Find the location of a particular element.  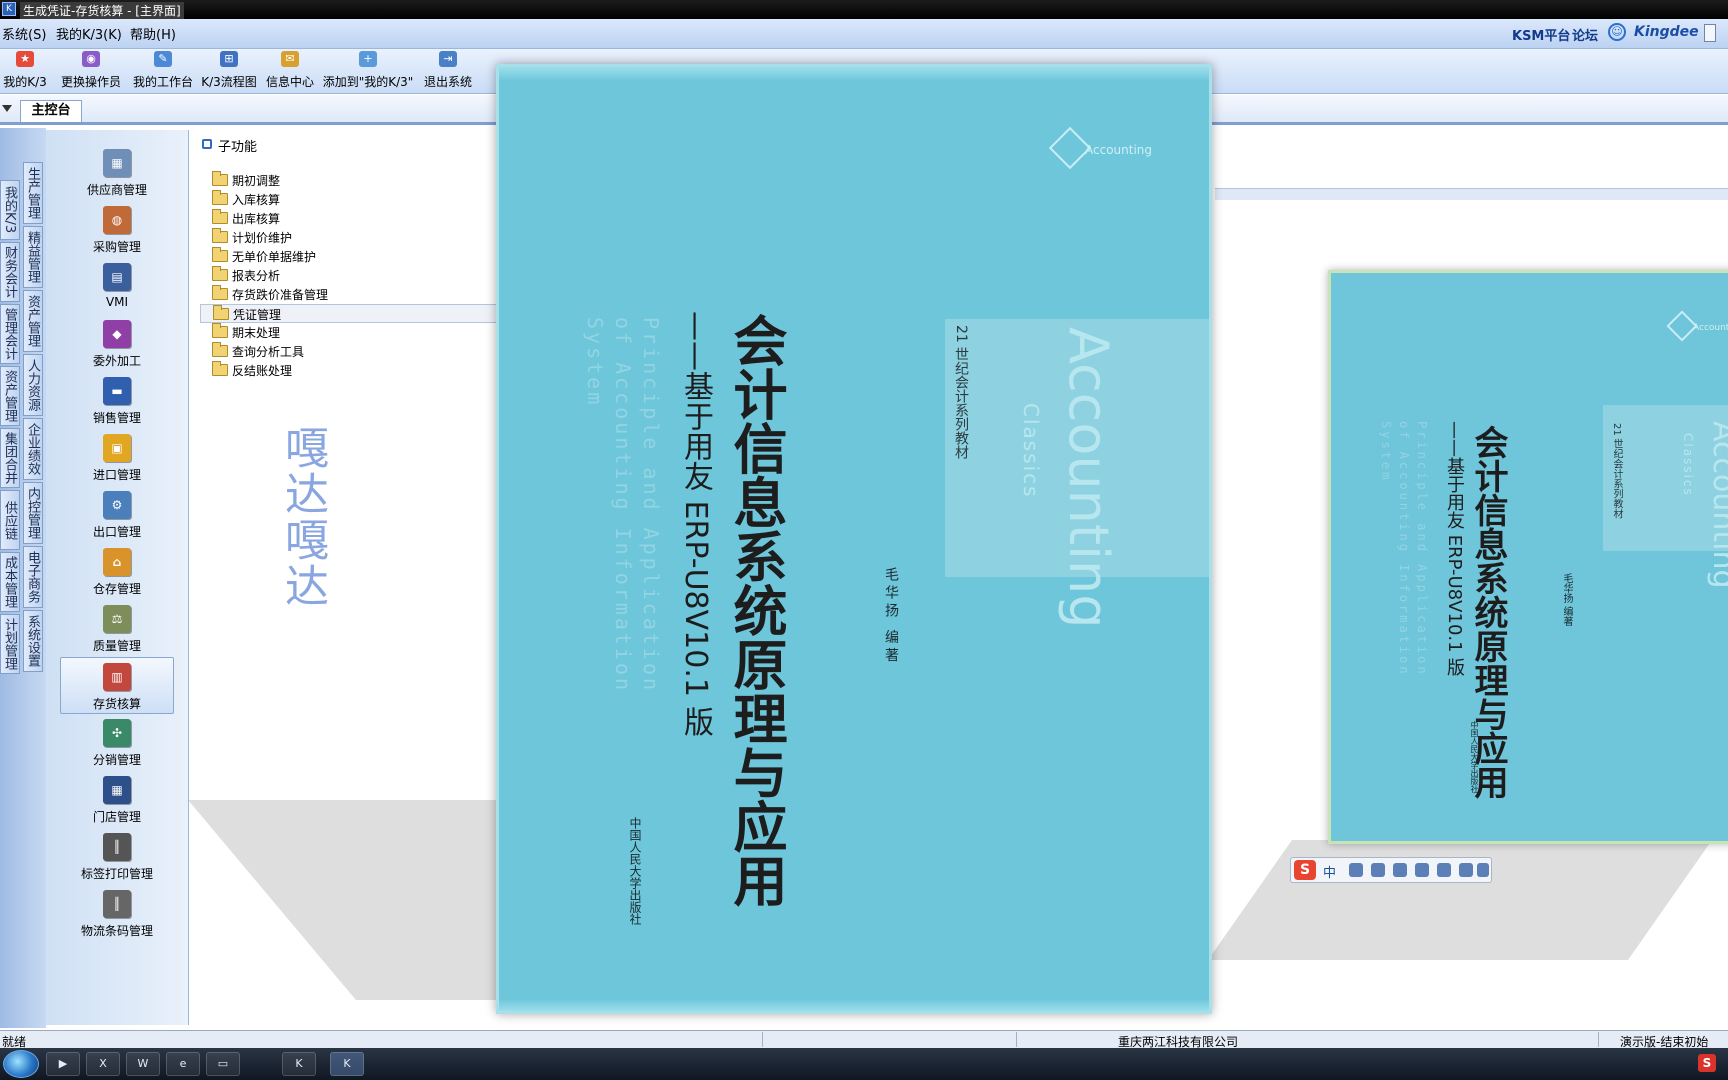

ime-mode: 中 is located at coordinates (1329, 871).